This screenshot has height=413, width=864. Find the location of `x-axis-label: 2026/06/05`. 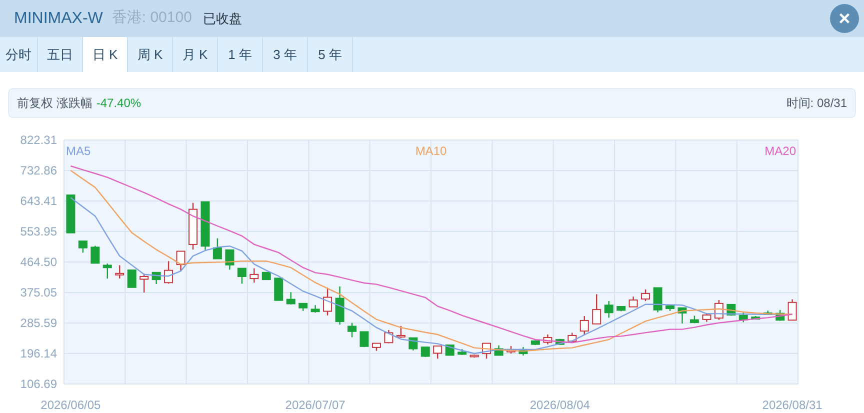

x-axis-label: 2026/06/05 is located at coordinates (70, 405).